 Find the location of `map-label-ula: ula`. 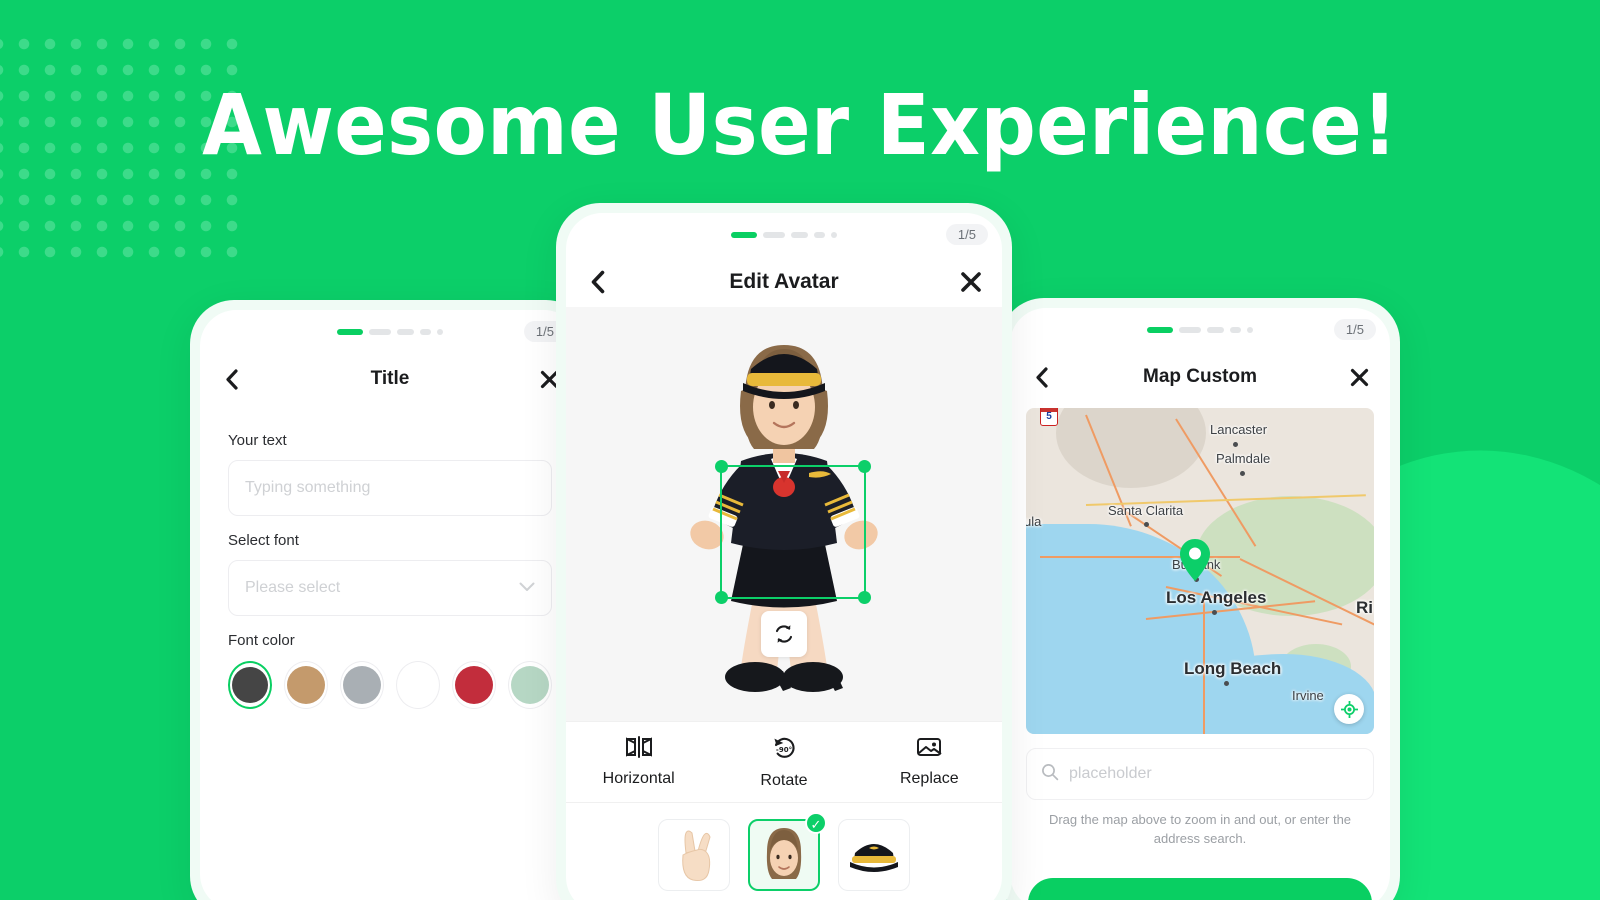

map-label-ula: ula is located at coordinates (1034, 521).